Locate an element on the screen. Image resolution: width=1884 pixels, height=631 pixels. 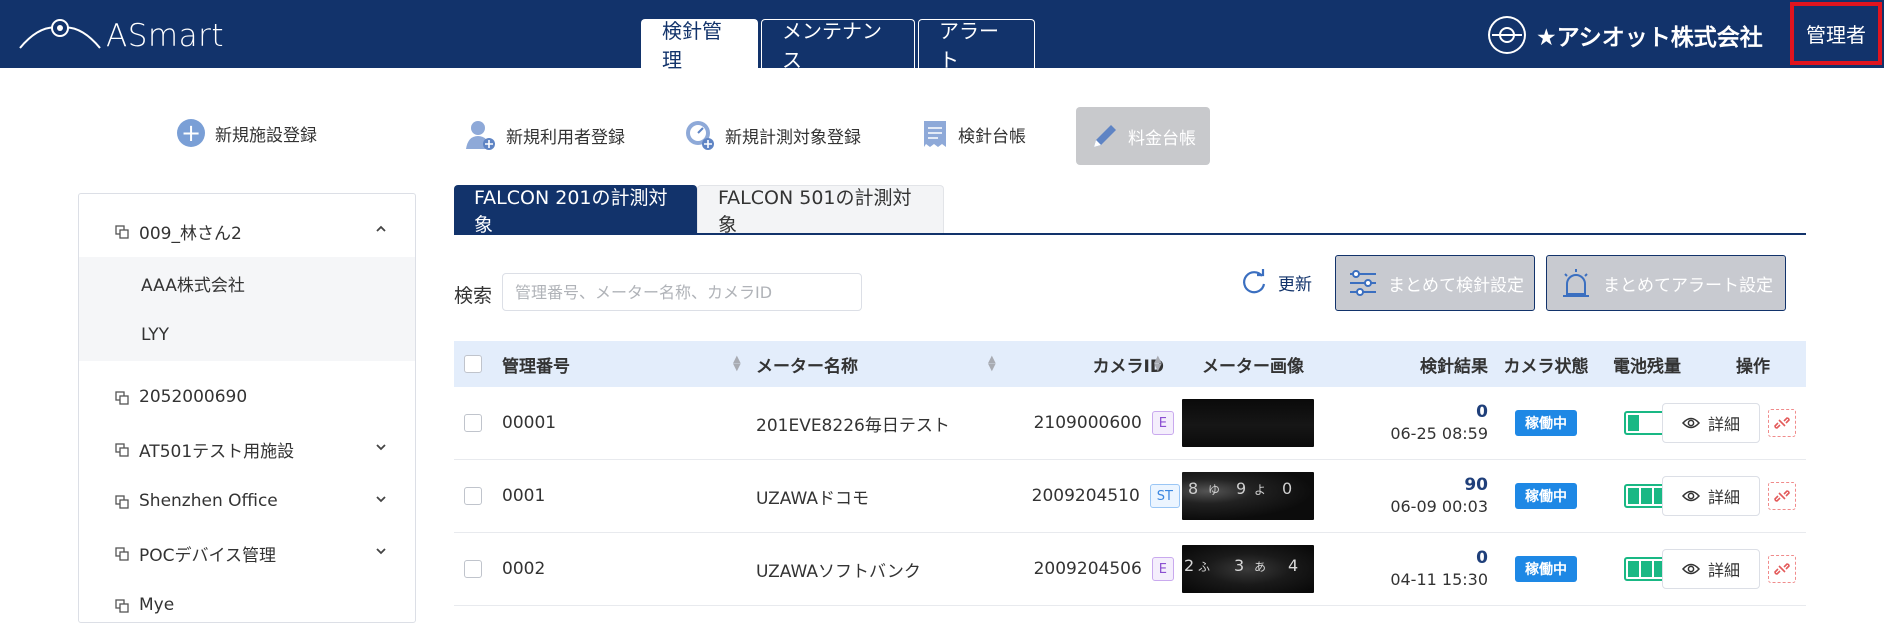
col-meter-name-header: メーター名称 is located at coordinates (807, 364).